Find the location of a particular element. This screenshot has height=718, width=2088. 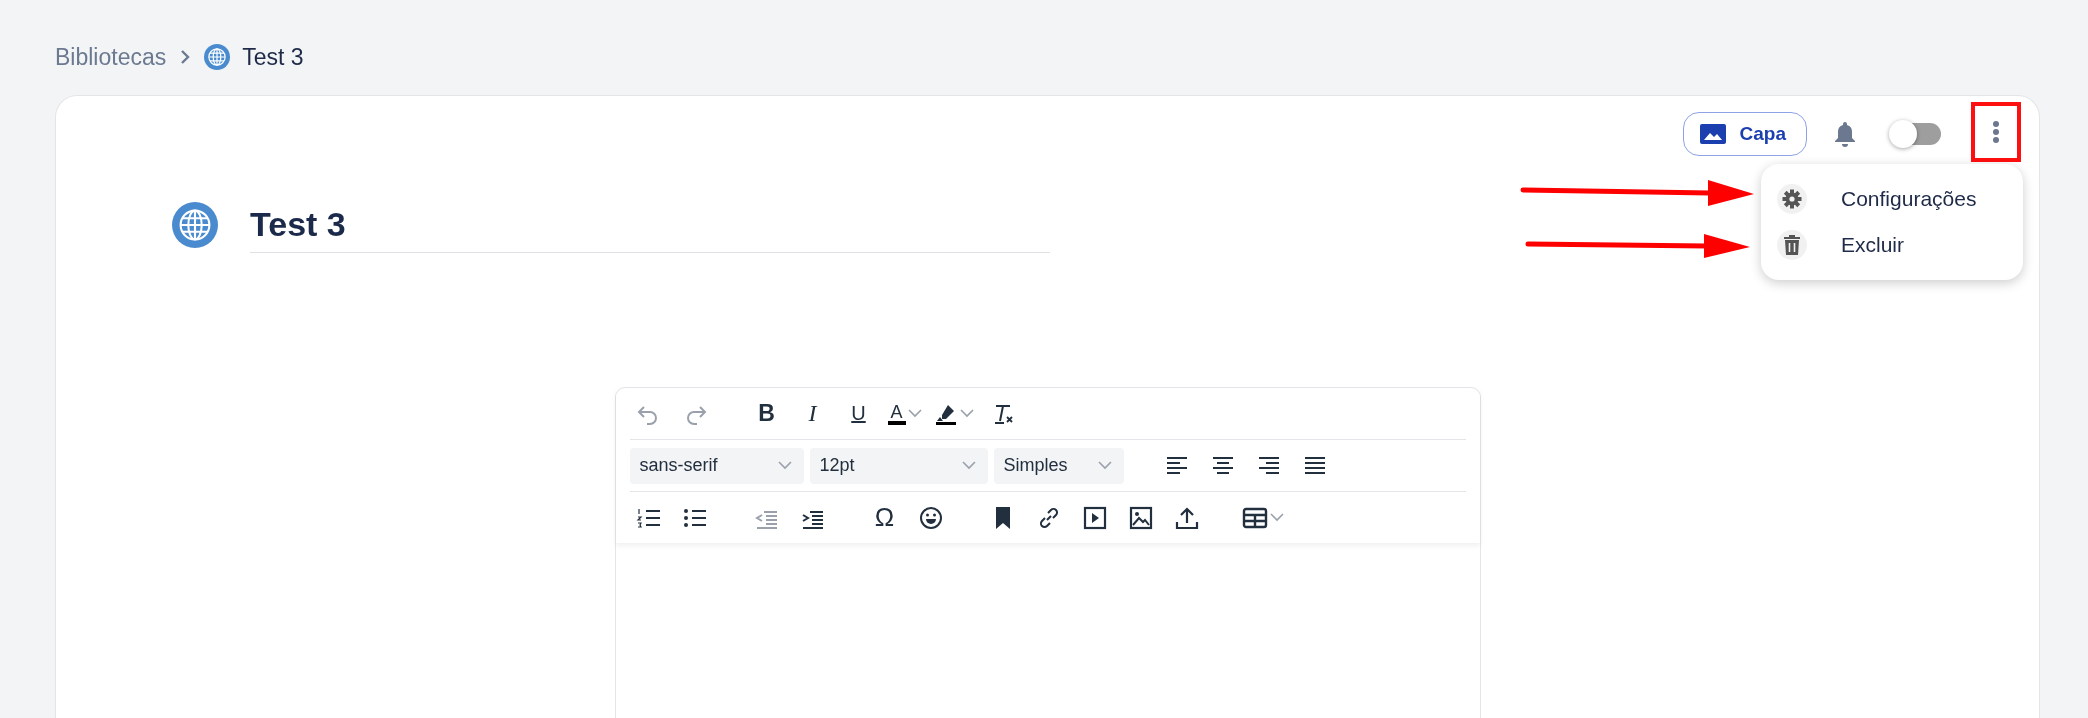

trash-icon is located at coordinates (1792, 245).